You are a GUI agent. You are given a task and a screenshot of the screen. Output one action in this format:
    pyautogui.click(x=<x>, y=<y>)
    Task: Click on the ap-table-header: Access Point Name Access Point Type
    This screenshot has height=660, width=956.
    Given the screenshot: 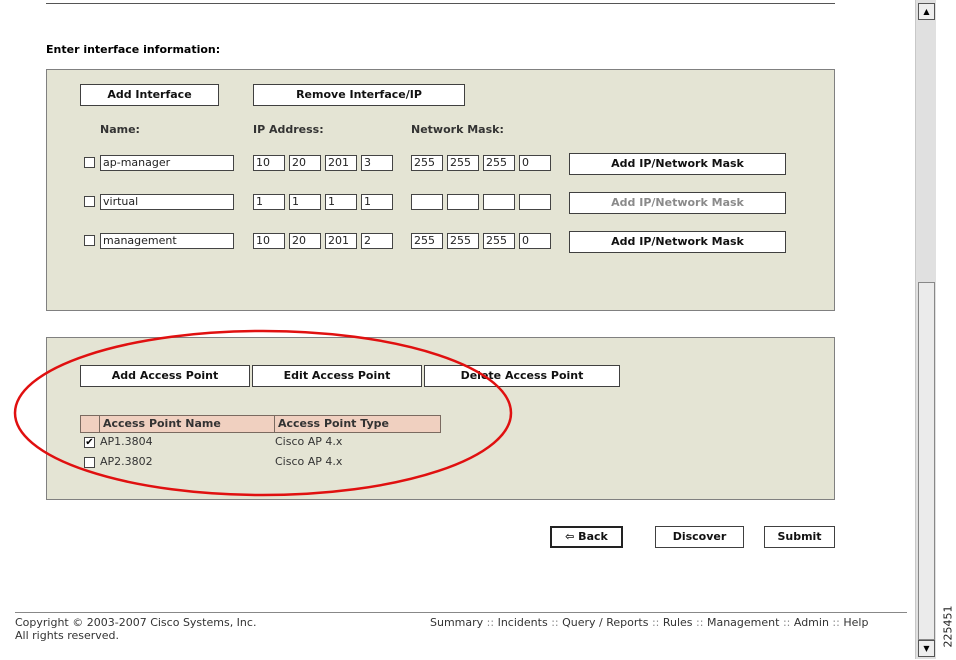 What is the action you would take?
    pyautogui.click(x=260, y=424)
    